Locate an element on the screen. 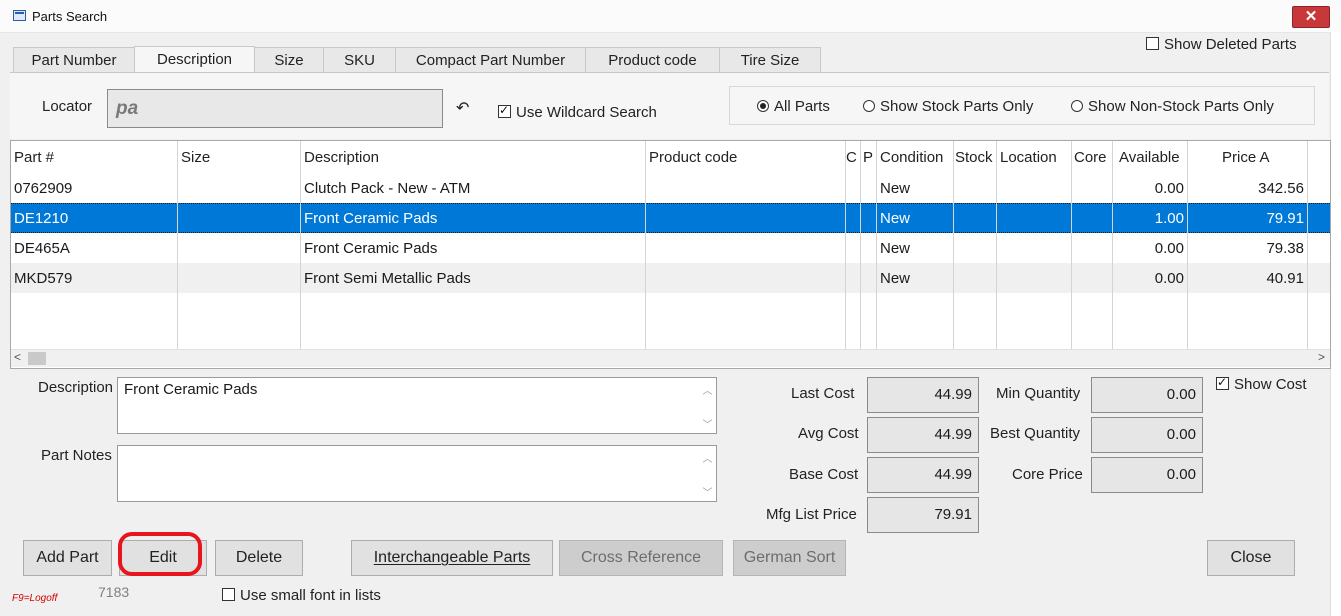 The height and width of the screenshot is (616, 1341). title-bar: Parts Search ✕ is located at coordinates (670, 16).